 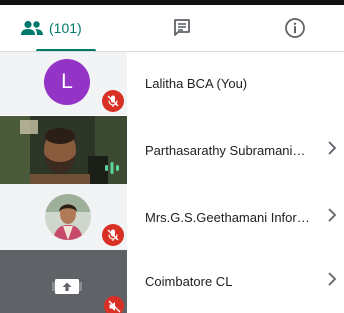 What do you see at coordinates (32, 28) in the screenshot?
I see `people-icon` at bounding box center [32, 28].